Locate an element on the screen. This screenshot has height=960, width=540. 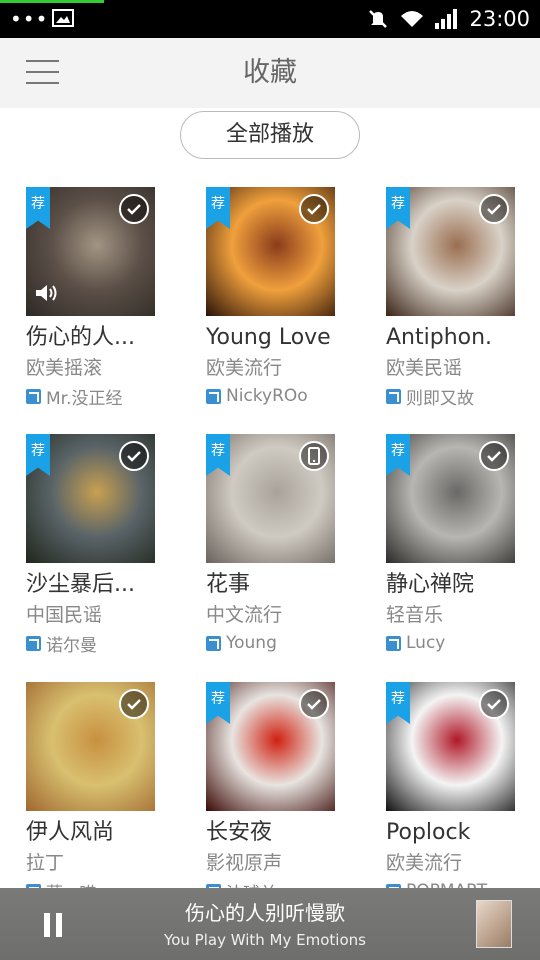
creator-name: NickyROo is located at coordinates (267, 396).